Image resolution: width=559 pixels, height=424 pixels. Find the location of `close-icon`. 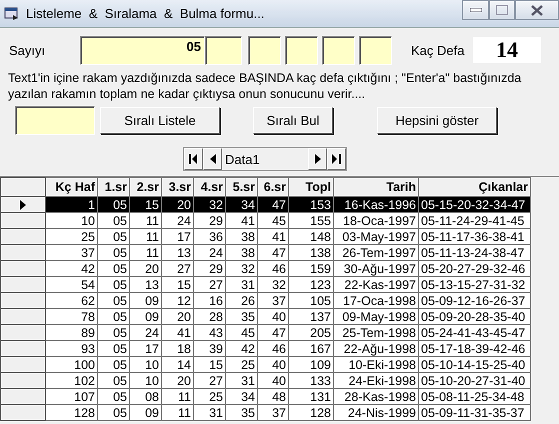

close-icon is located at coordinates (537, 10).